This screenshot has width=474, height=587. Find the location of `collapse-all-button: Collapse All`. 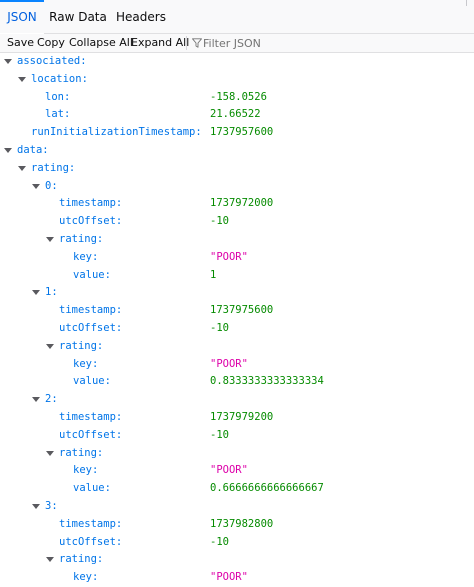

collapse-all-button: Collapse All is located at coordinates (101, 43).